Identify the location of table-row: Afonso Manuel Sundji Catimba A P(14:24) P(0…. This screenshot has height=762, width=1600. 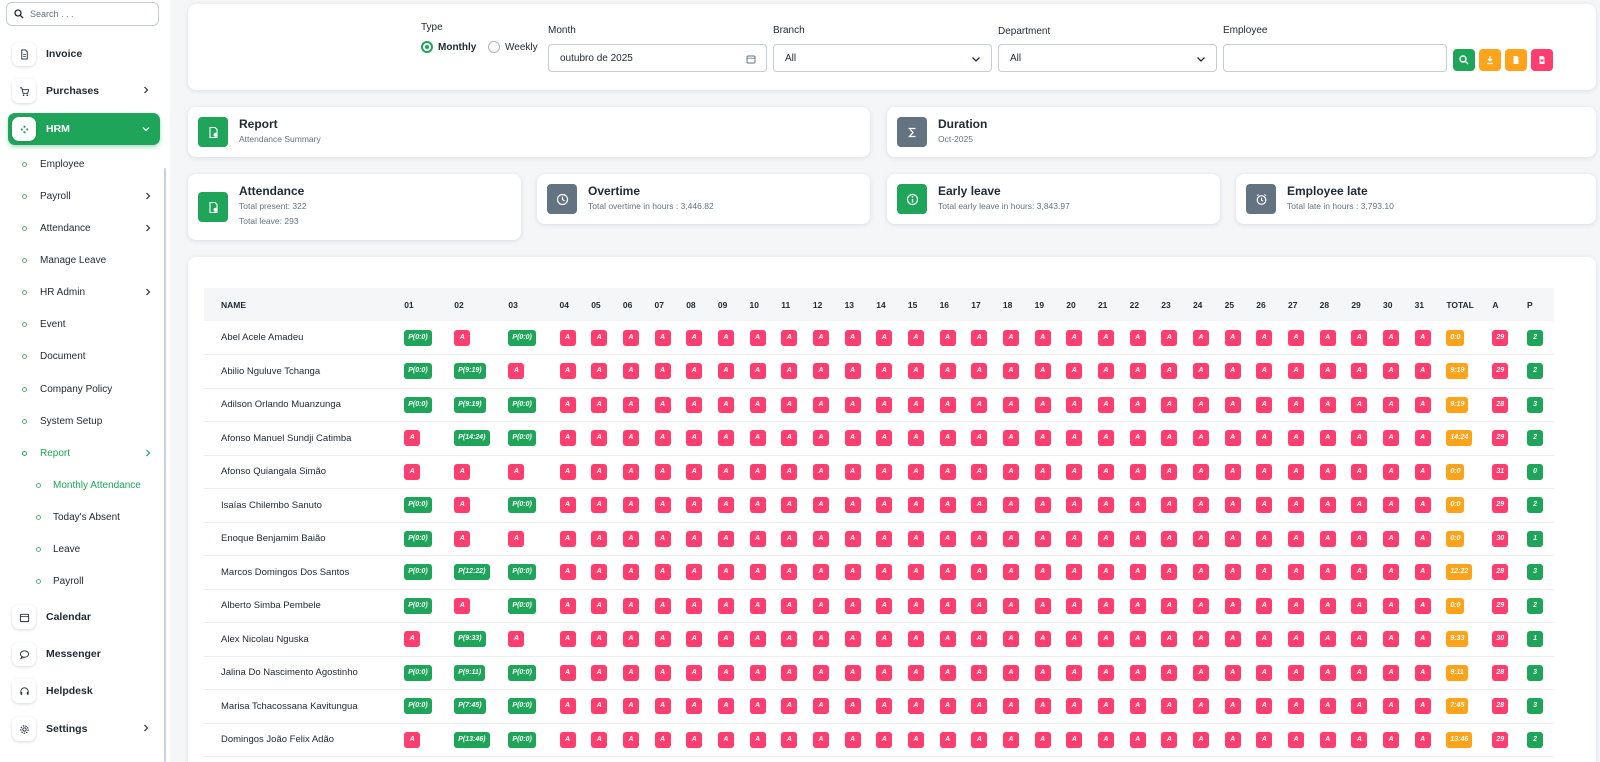
(879, 438).